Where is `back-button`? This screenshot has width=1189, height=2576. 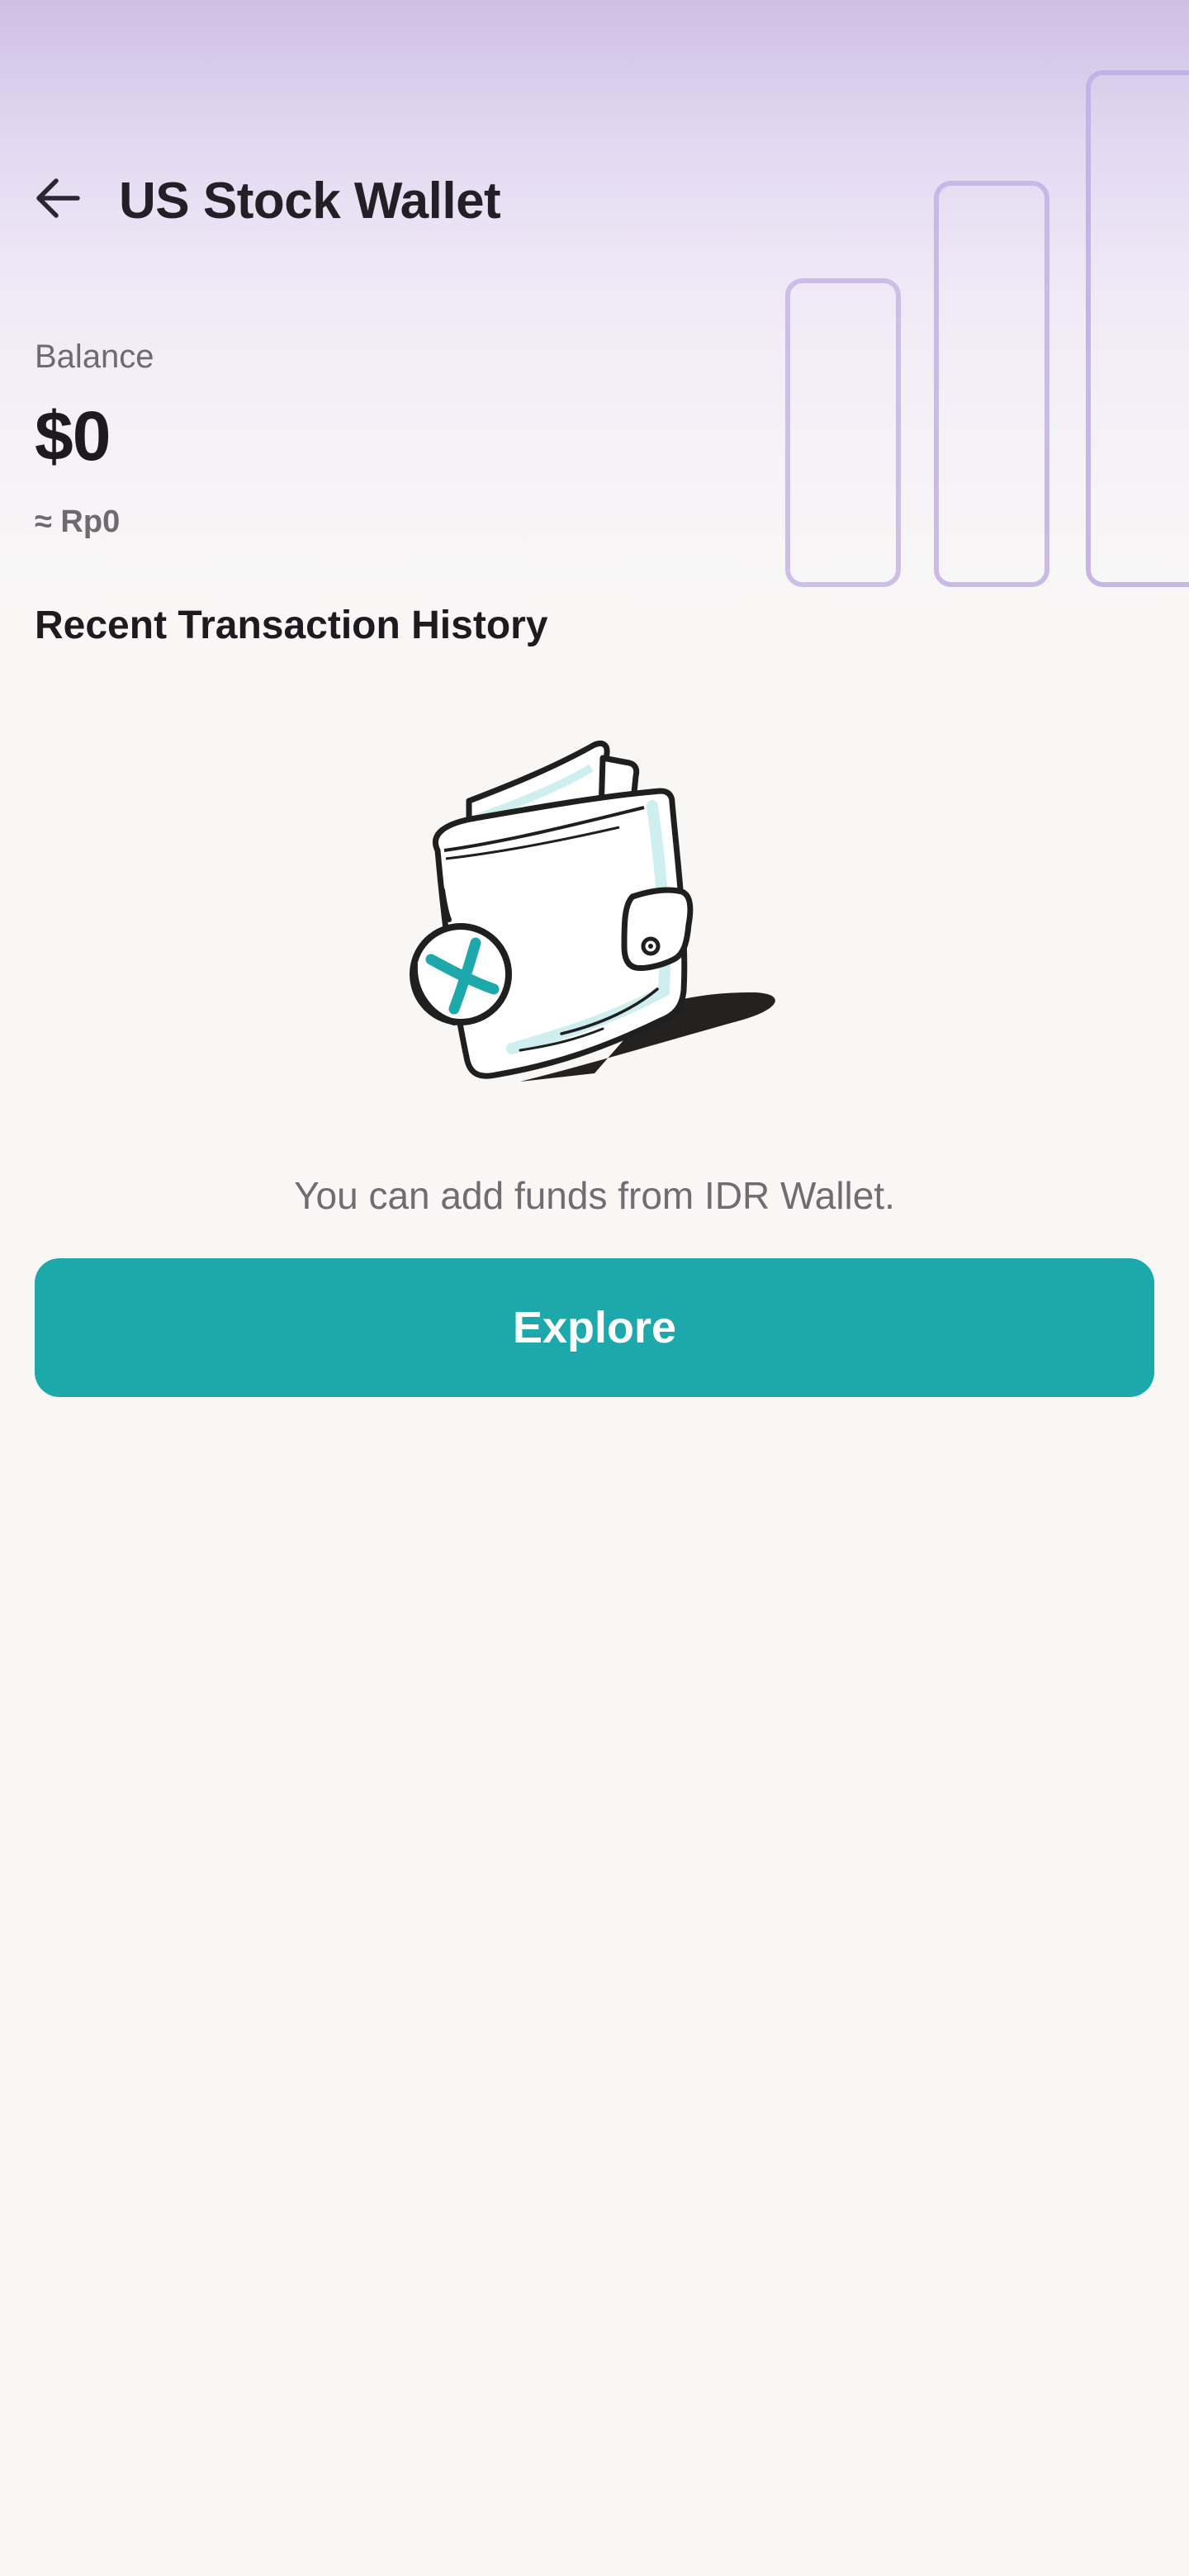 back-button is located at coordinates (58, 198).